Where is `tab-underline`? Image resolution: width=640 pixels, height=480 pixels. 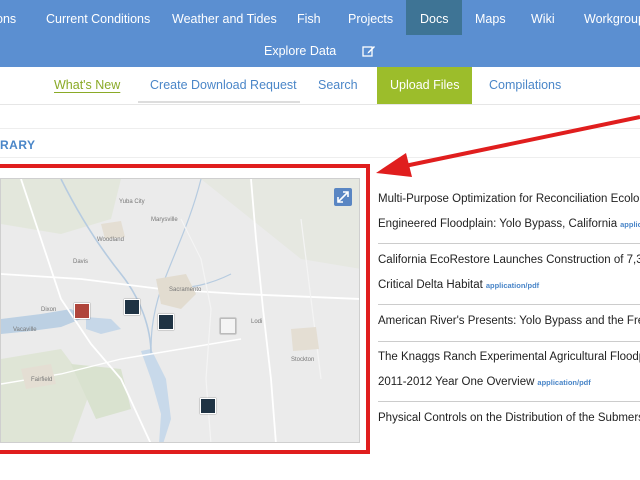 tab-underline is located at coordinates (219, 102).